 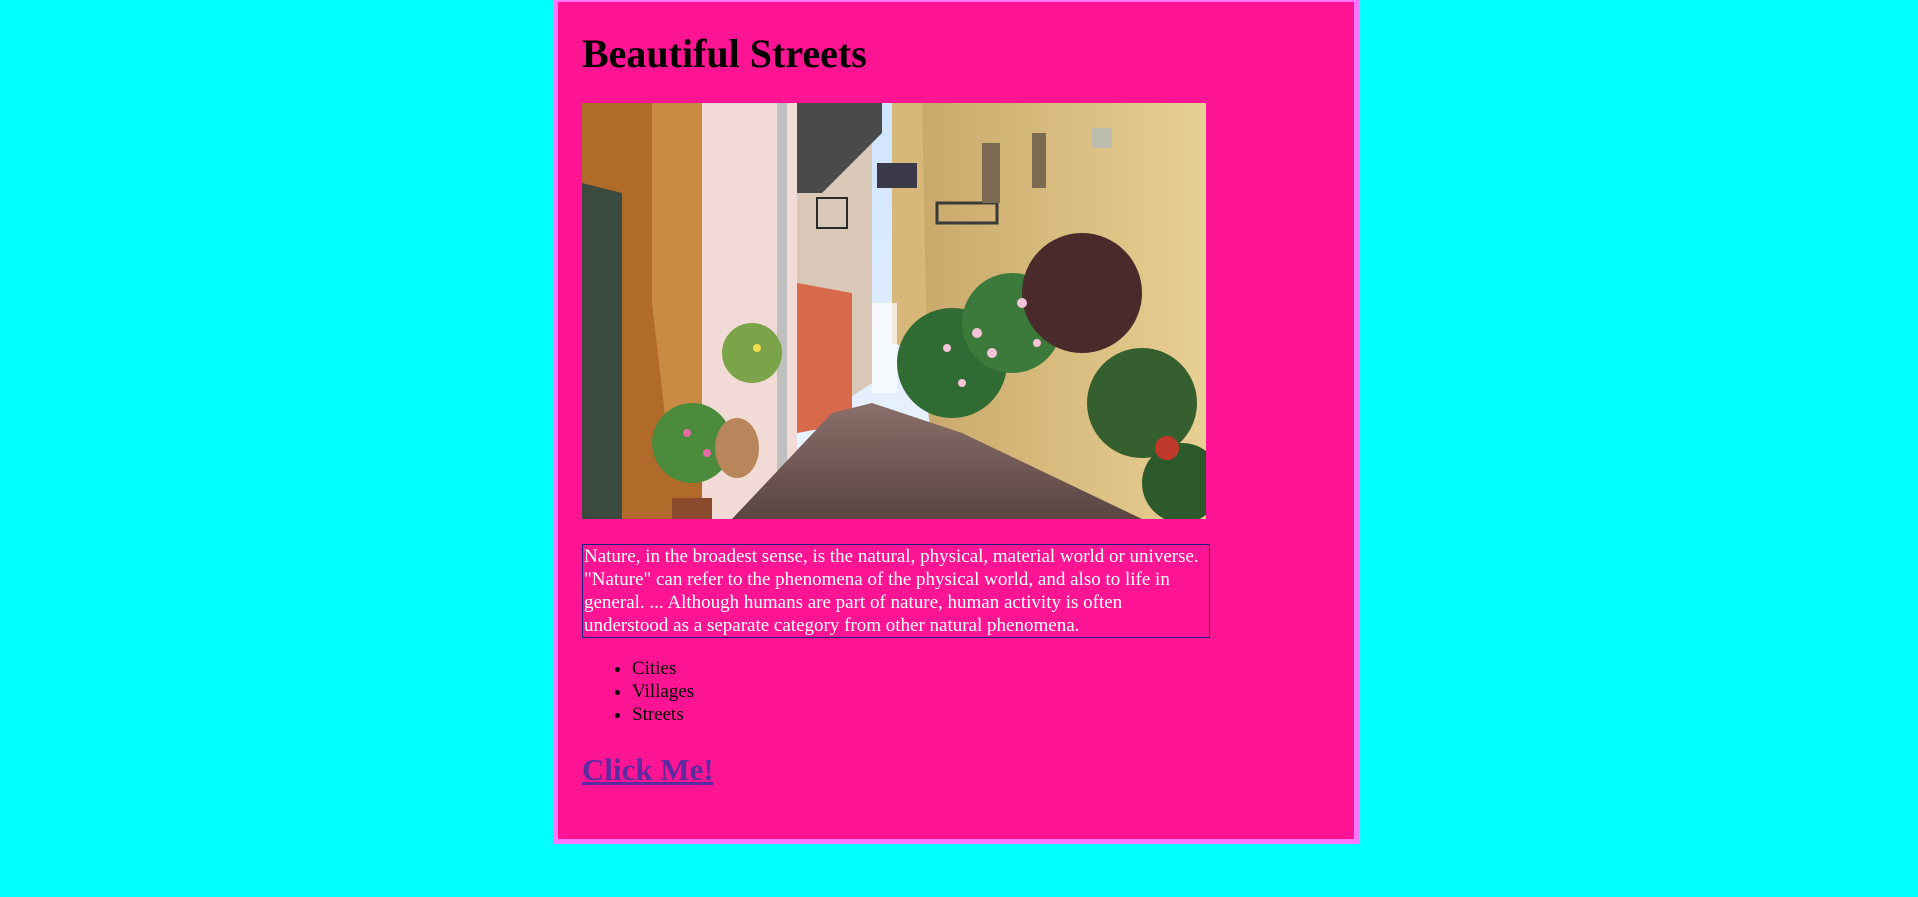 What do you see at coordinates (981, 714) in the screenshot?
I see `list-item-streets: Streets` at bounding box center [981, 714].